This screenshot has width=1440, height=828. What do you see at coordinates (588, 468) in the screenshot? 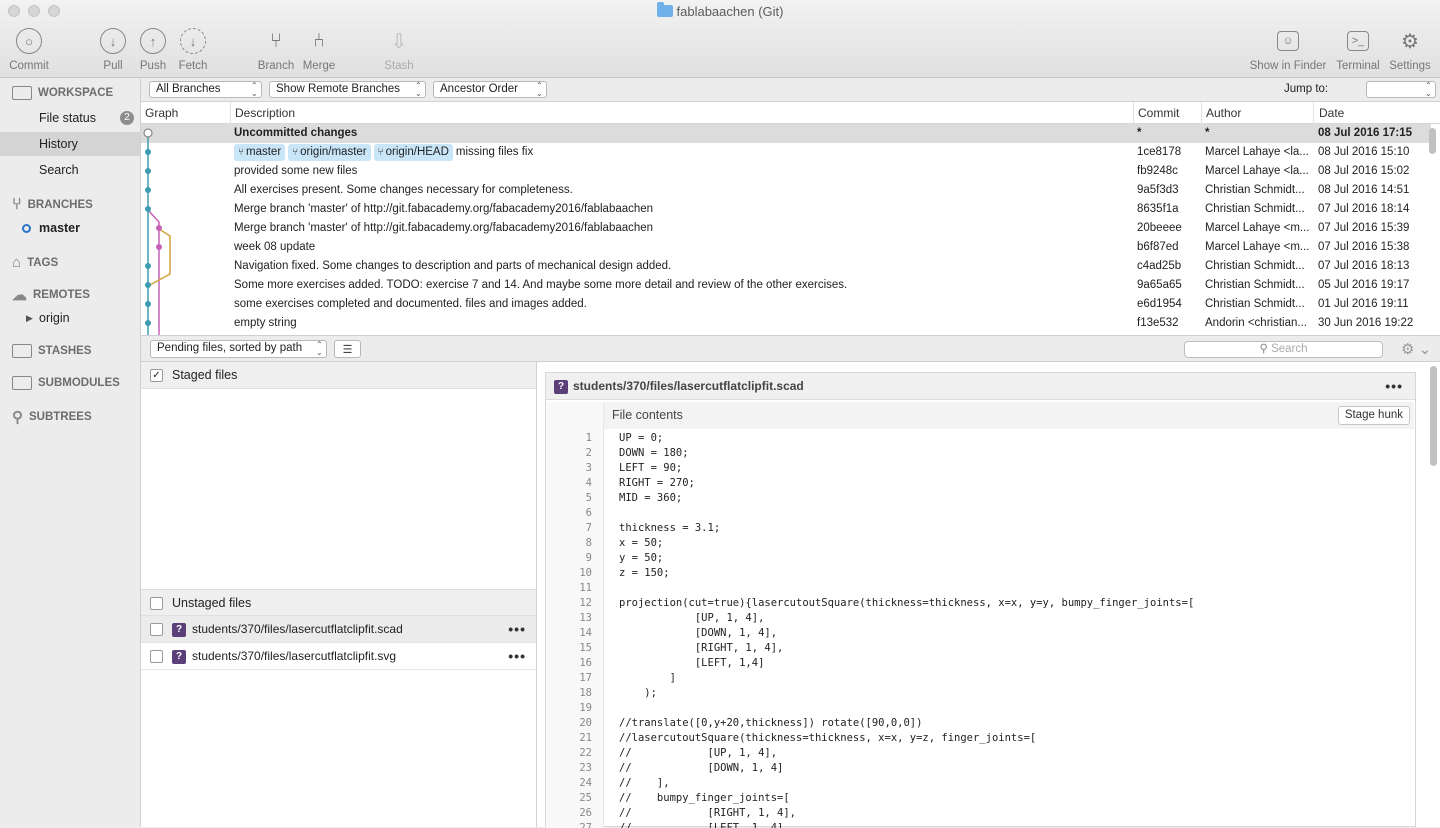
I see `line-number: 3` at bounding box center [588, 468].